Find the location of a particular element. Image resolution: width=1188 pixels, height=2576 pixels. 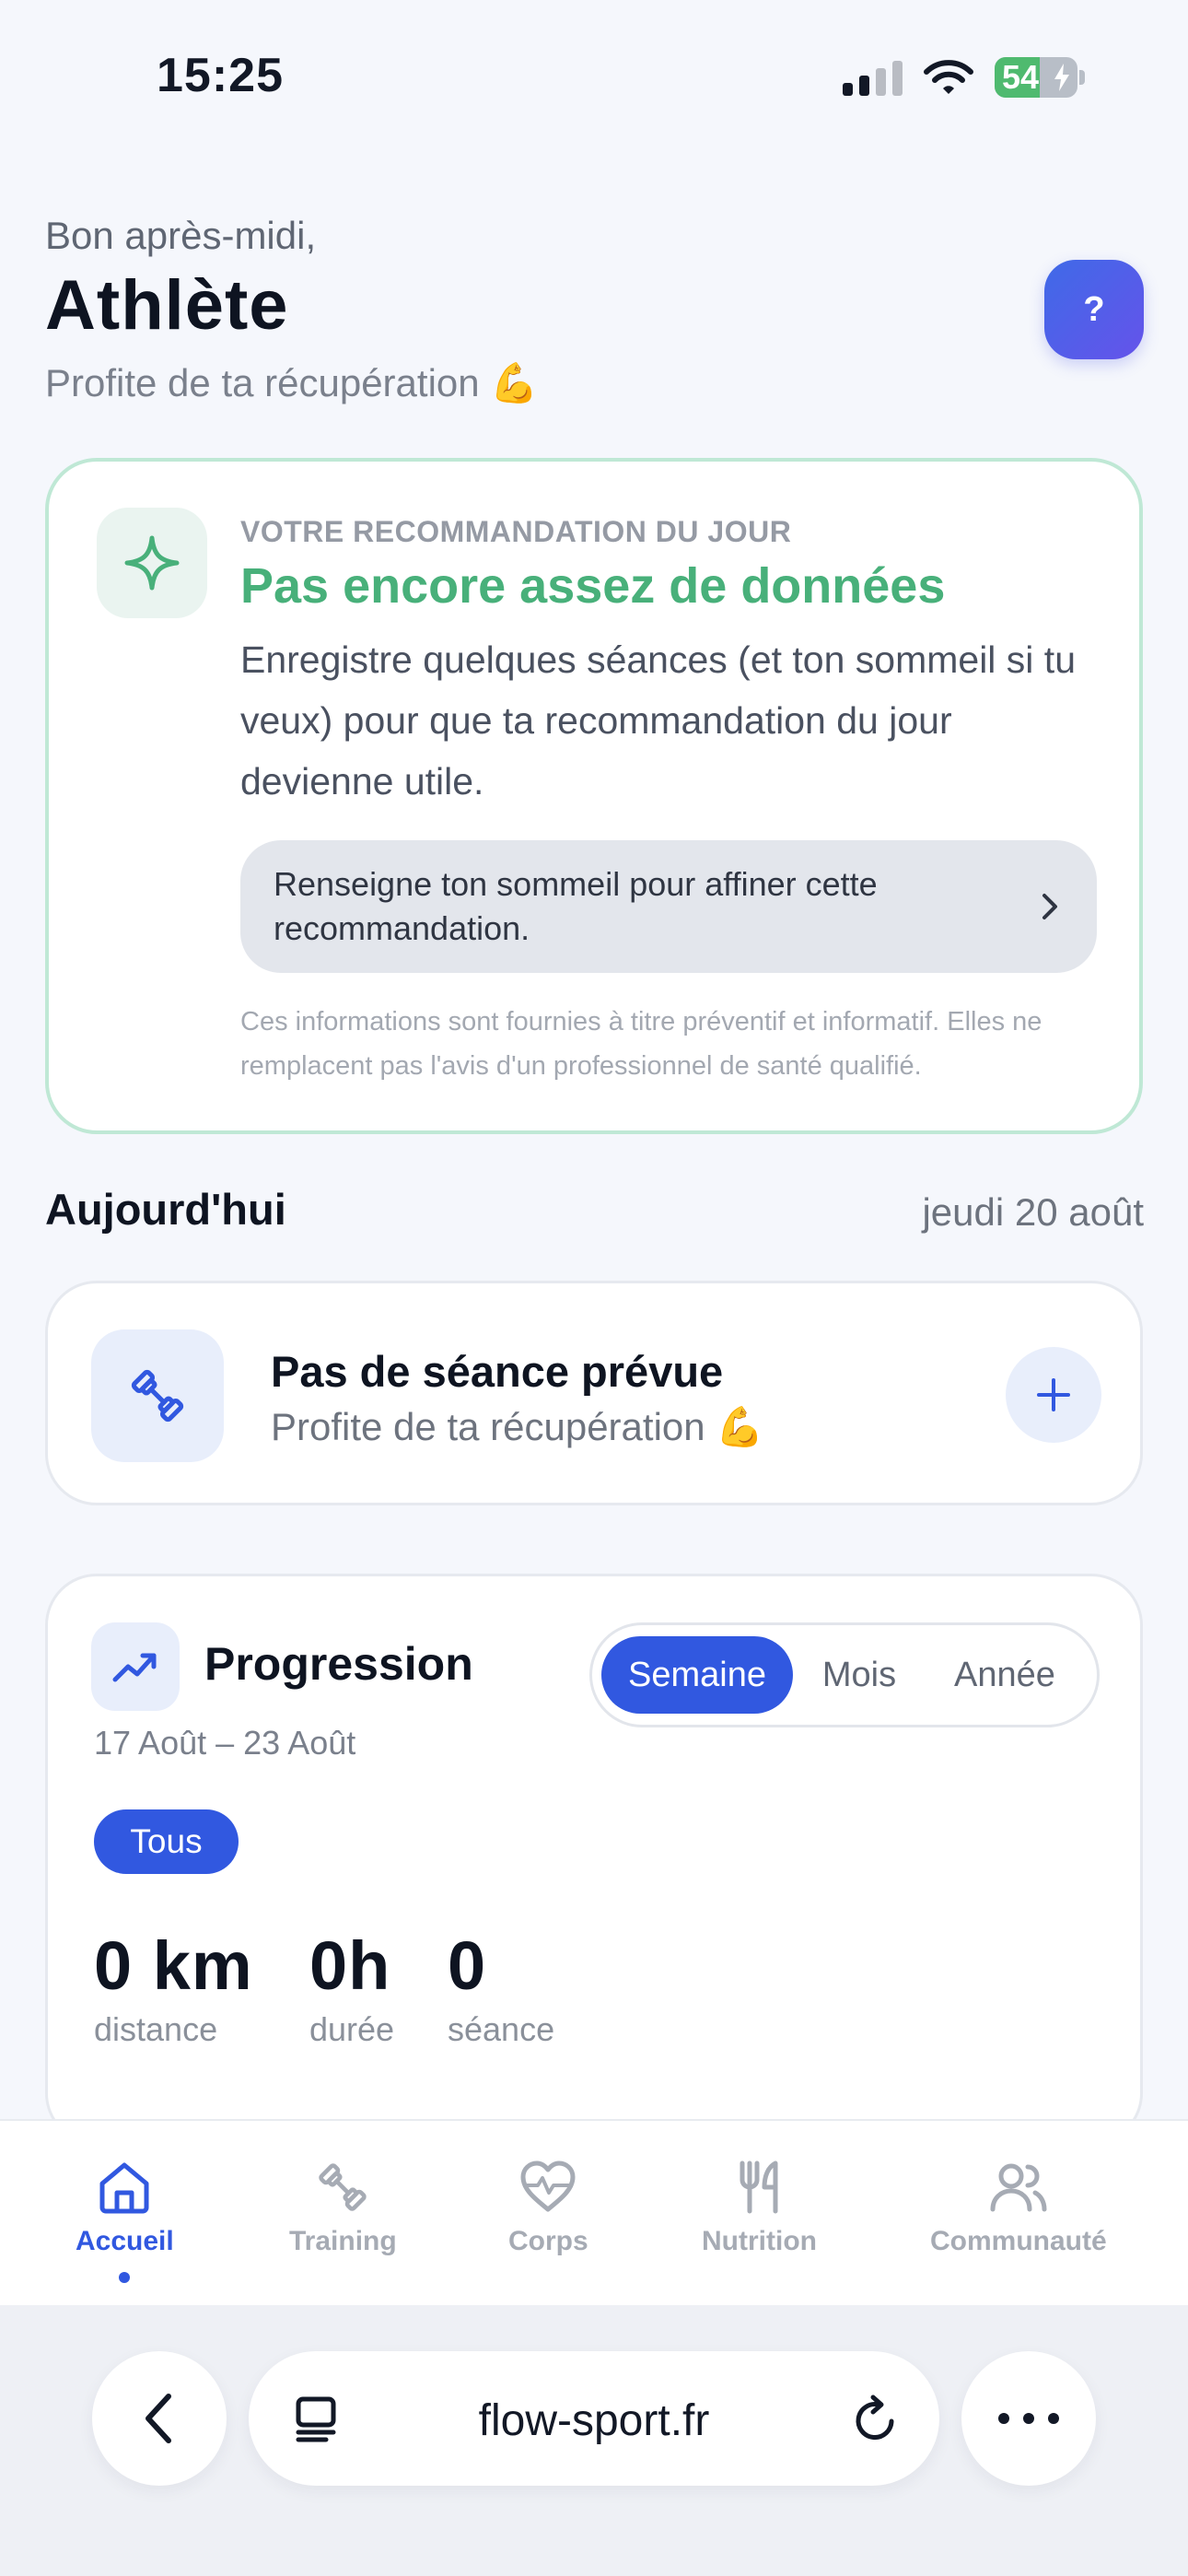

tab-training-label: Training is located at coordinates (343, 2241).